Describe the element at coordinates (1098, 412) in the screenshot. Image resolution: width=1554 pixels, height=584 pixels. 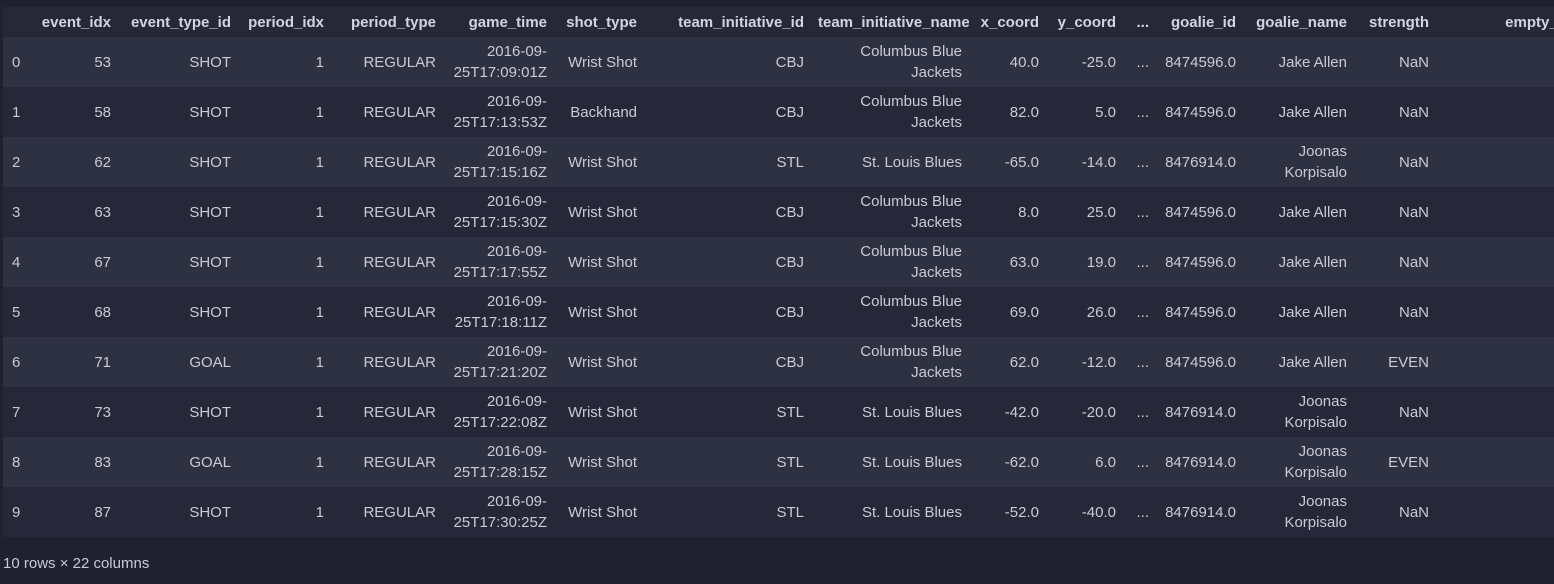
I see `table-cell: -20.0` at that location.